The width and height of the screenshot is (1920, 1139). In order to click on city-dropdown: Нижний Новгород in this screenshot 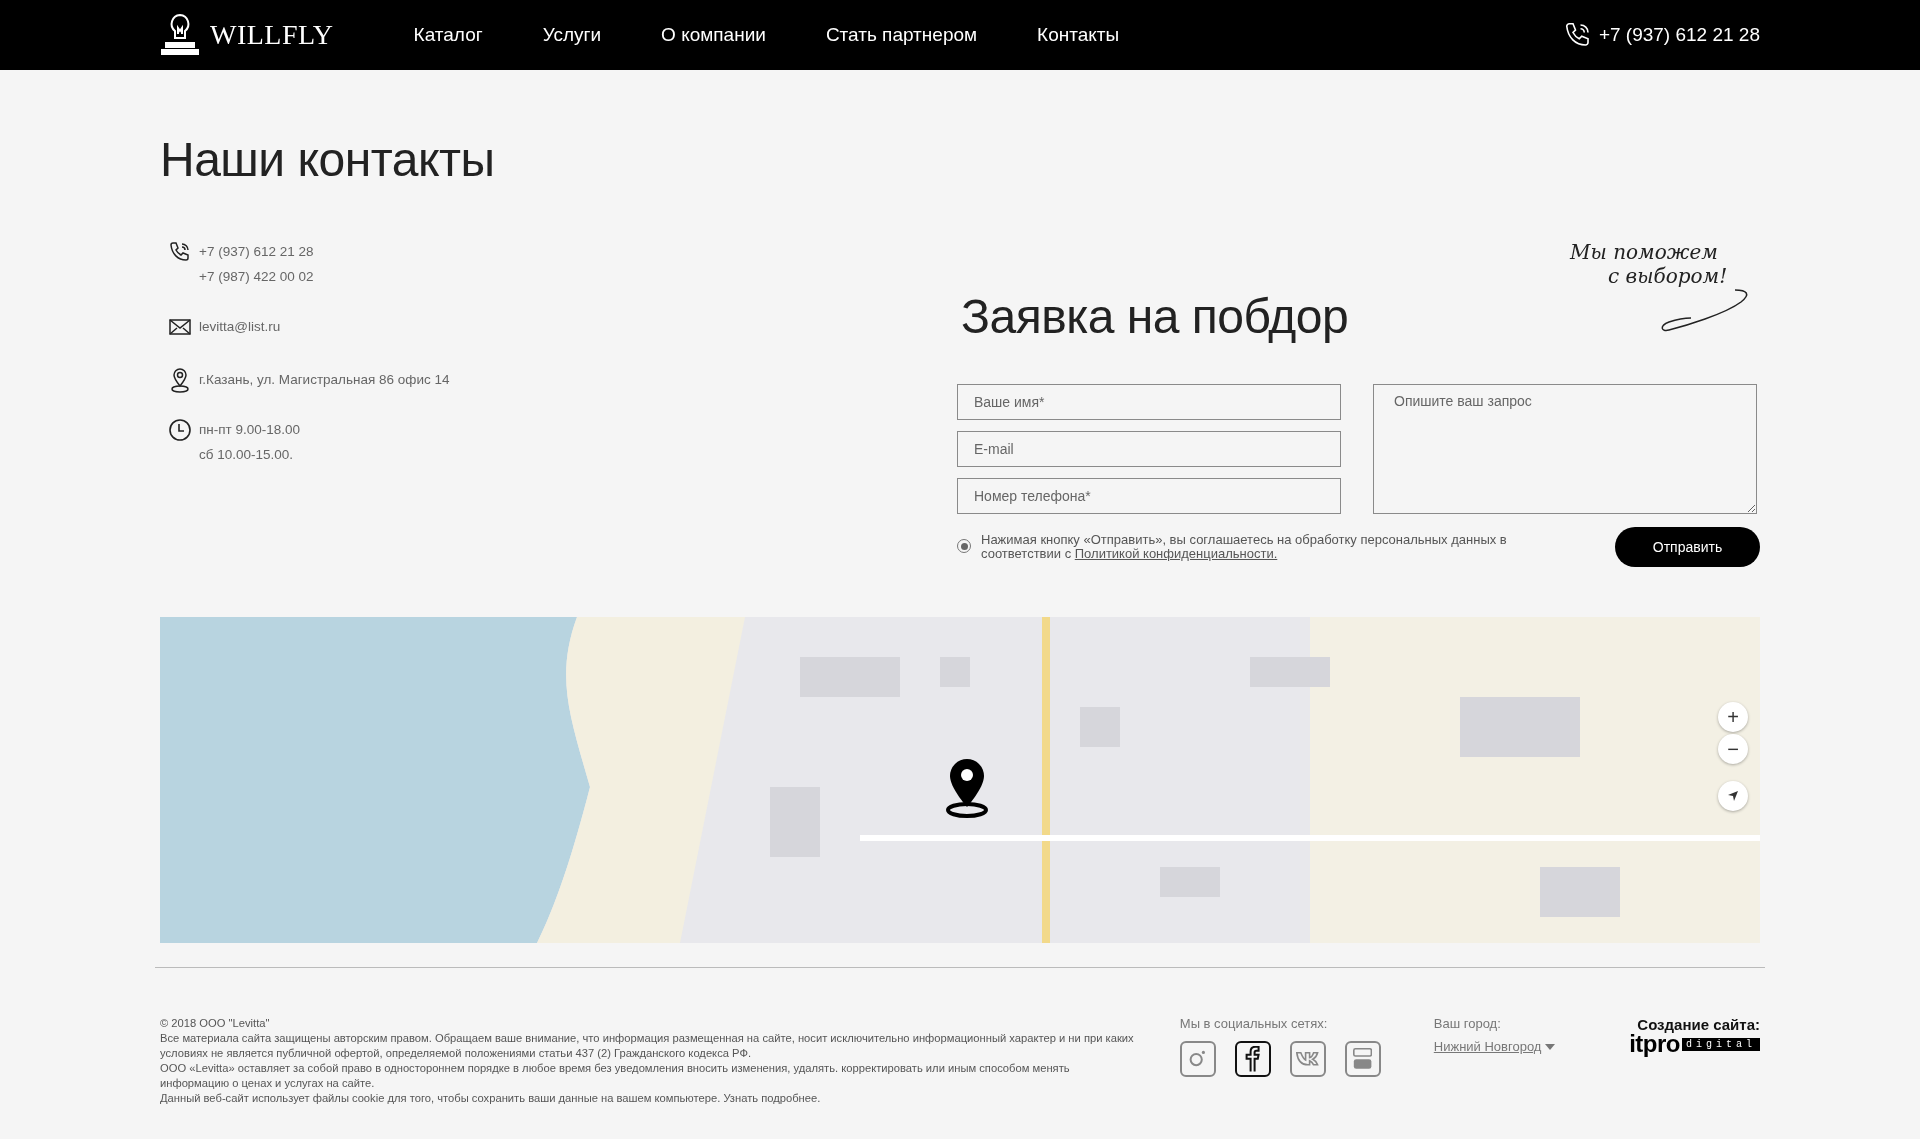, I will do `click(1494, 1046)`.